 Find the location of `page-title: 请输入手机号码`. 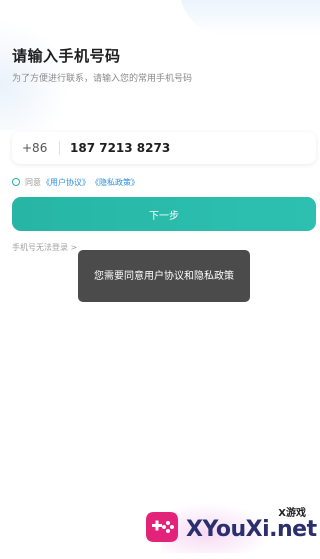

page-title: 请输入手机号码 is located at coordinates (66, 56).